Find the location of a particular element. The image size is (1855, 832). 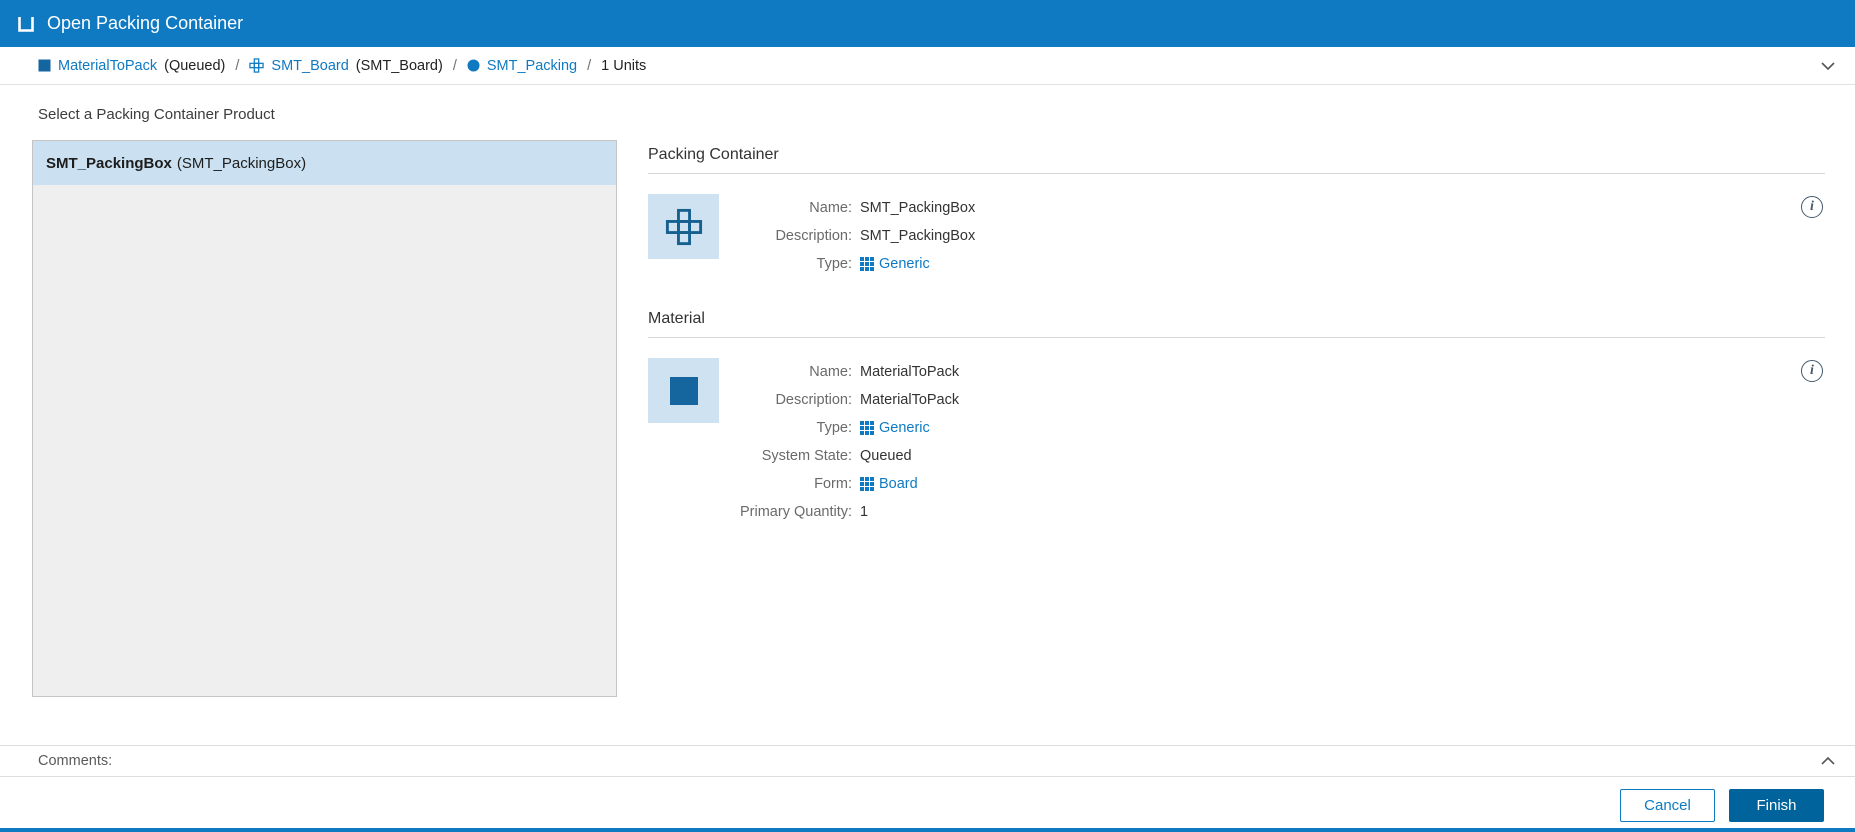

comments-label: Comments: is located at coordinates (75, 761).